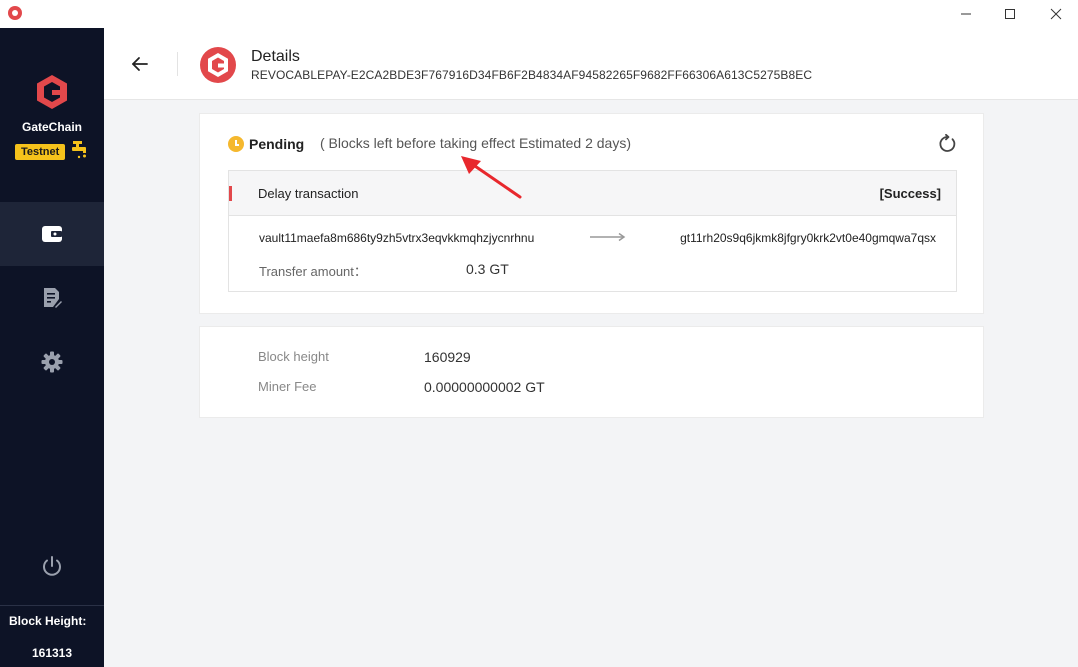 Image resolution: width=1078 pixels, height=667 pixels. What do you see at coordinates (52, 92) in the screenshot?
I see `gatechain-logo-icon` at bounding box center [52, 92].